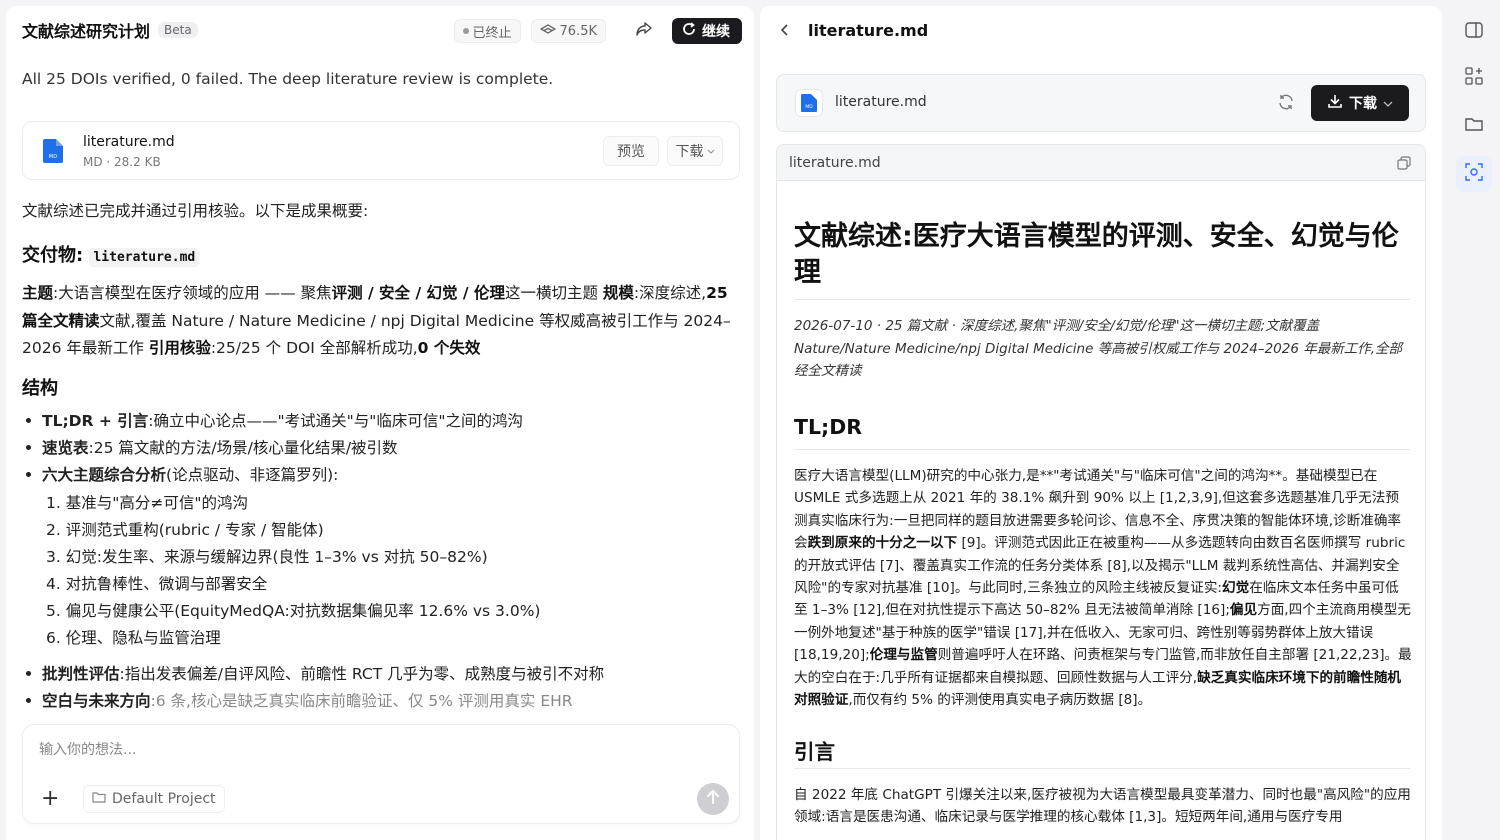 This screenshot has width=1500, height=840. I want to click on preview-title: literature.md, so click(868, 30).